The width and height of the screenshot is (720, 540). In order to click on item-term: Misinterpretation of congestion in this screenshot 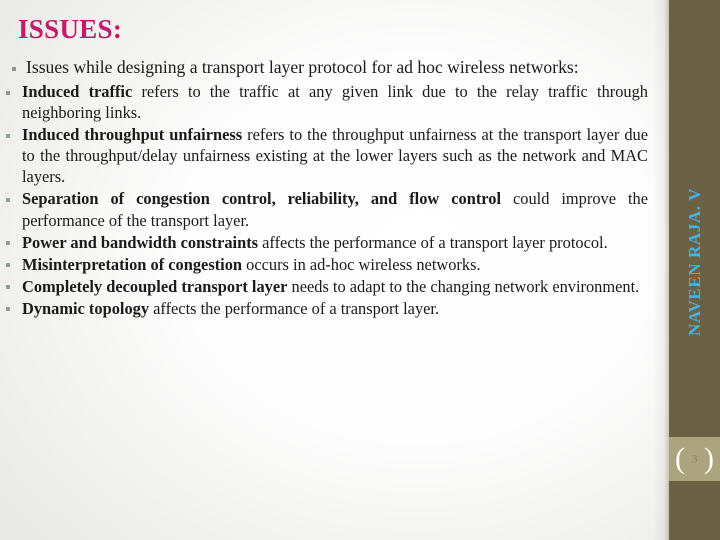, I will do `click(132, 264)`.